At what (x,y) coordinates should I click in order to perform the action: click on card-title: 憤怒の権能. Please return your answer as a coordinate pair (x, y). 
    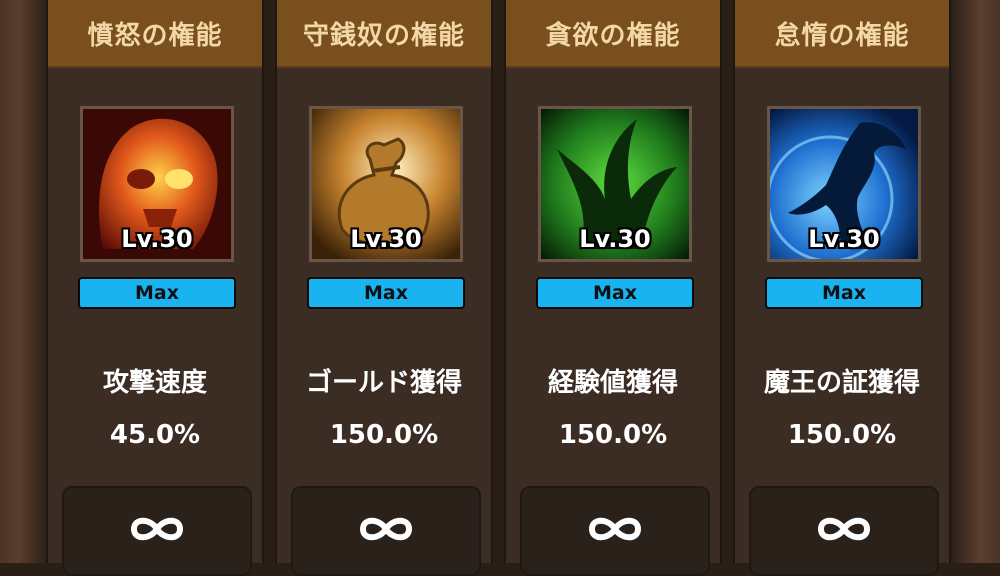
    Looking at the image, I should click on (155, 35).